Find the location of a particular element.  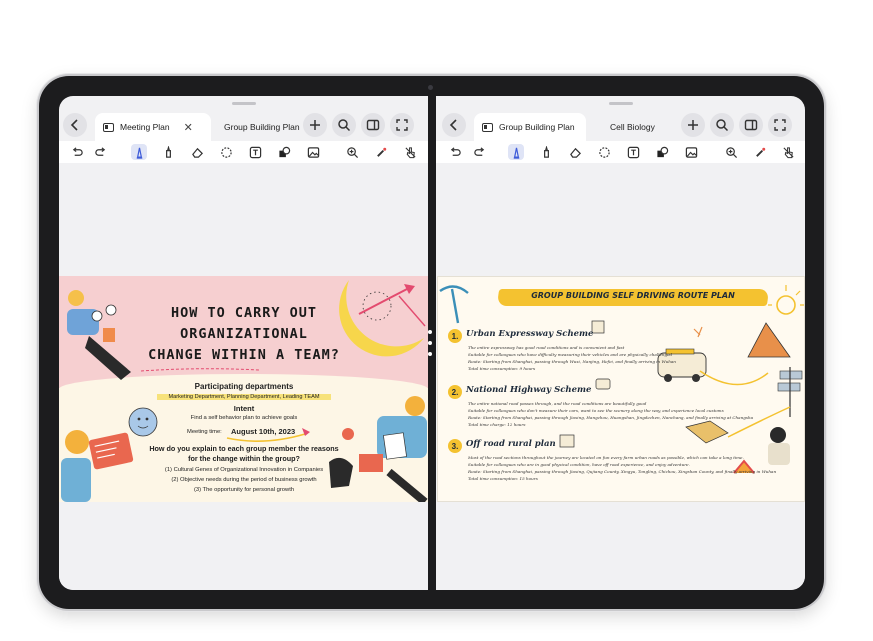

text-box-icon is located at coordinates (633, 152).